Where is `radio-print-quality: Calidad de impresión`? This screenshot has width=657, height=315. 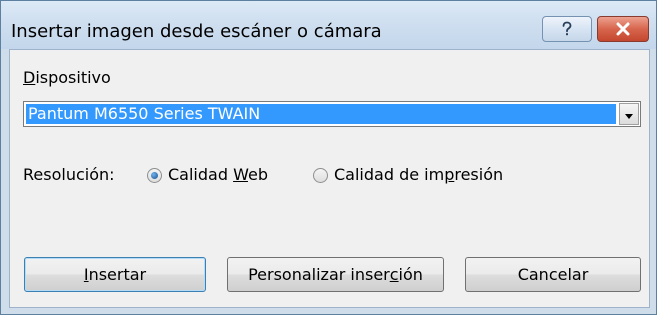 radio-print-quality: Calidad de impresión is located at coordinates (408, 175).